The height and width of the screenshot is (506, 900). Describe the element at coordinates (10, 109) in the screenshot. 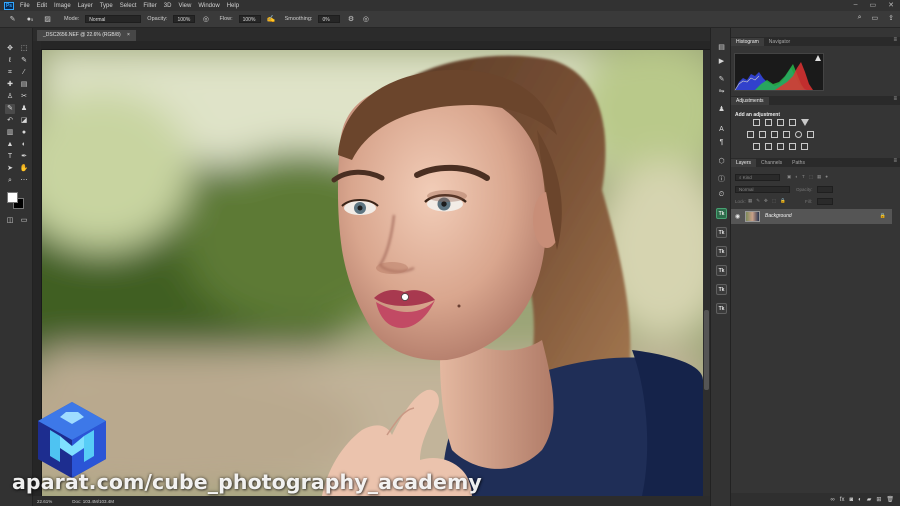

I see `brush-tool-icon: ✎` at that location.